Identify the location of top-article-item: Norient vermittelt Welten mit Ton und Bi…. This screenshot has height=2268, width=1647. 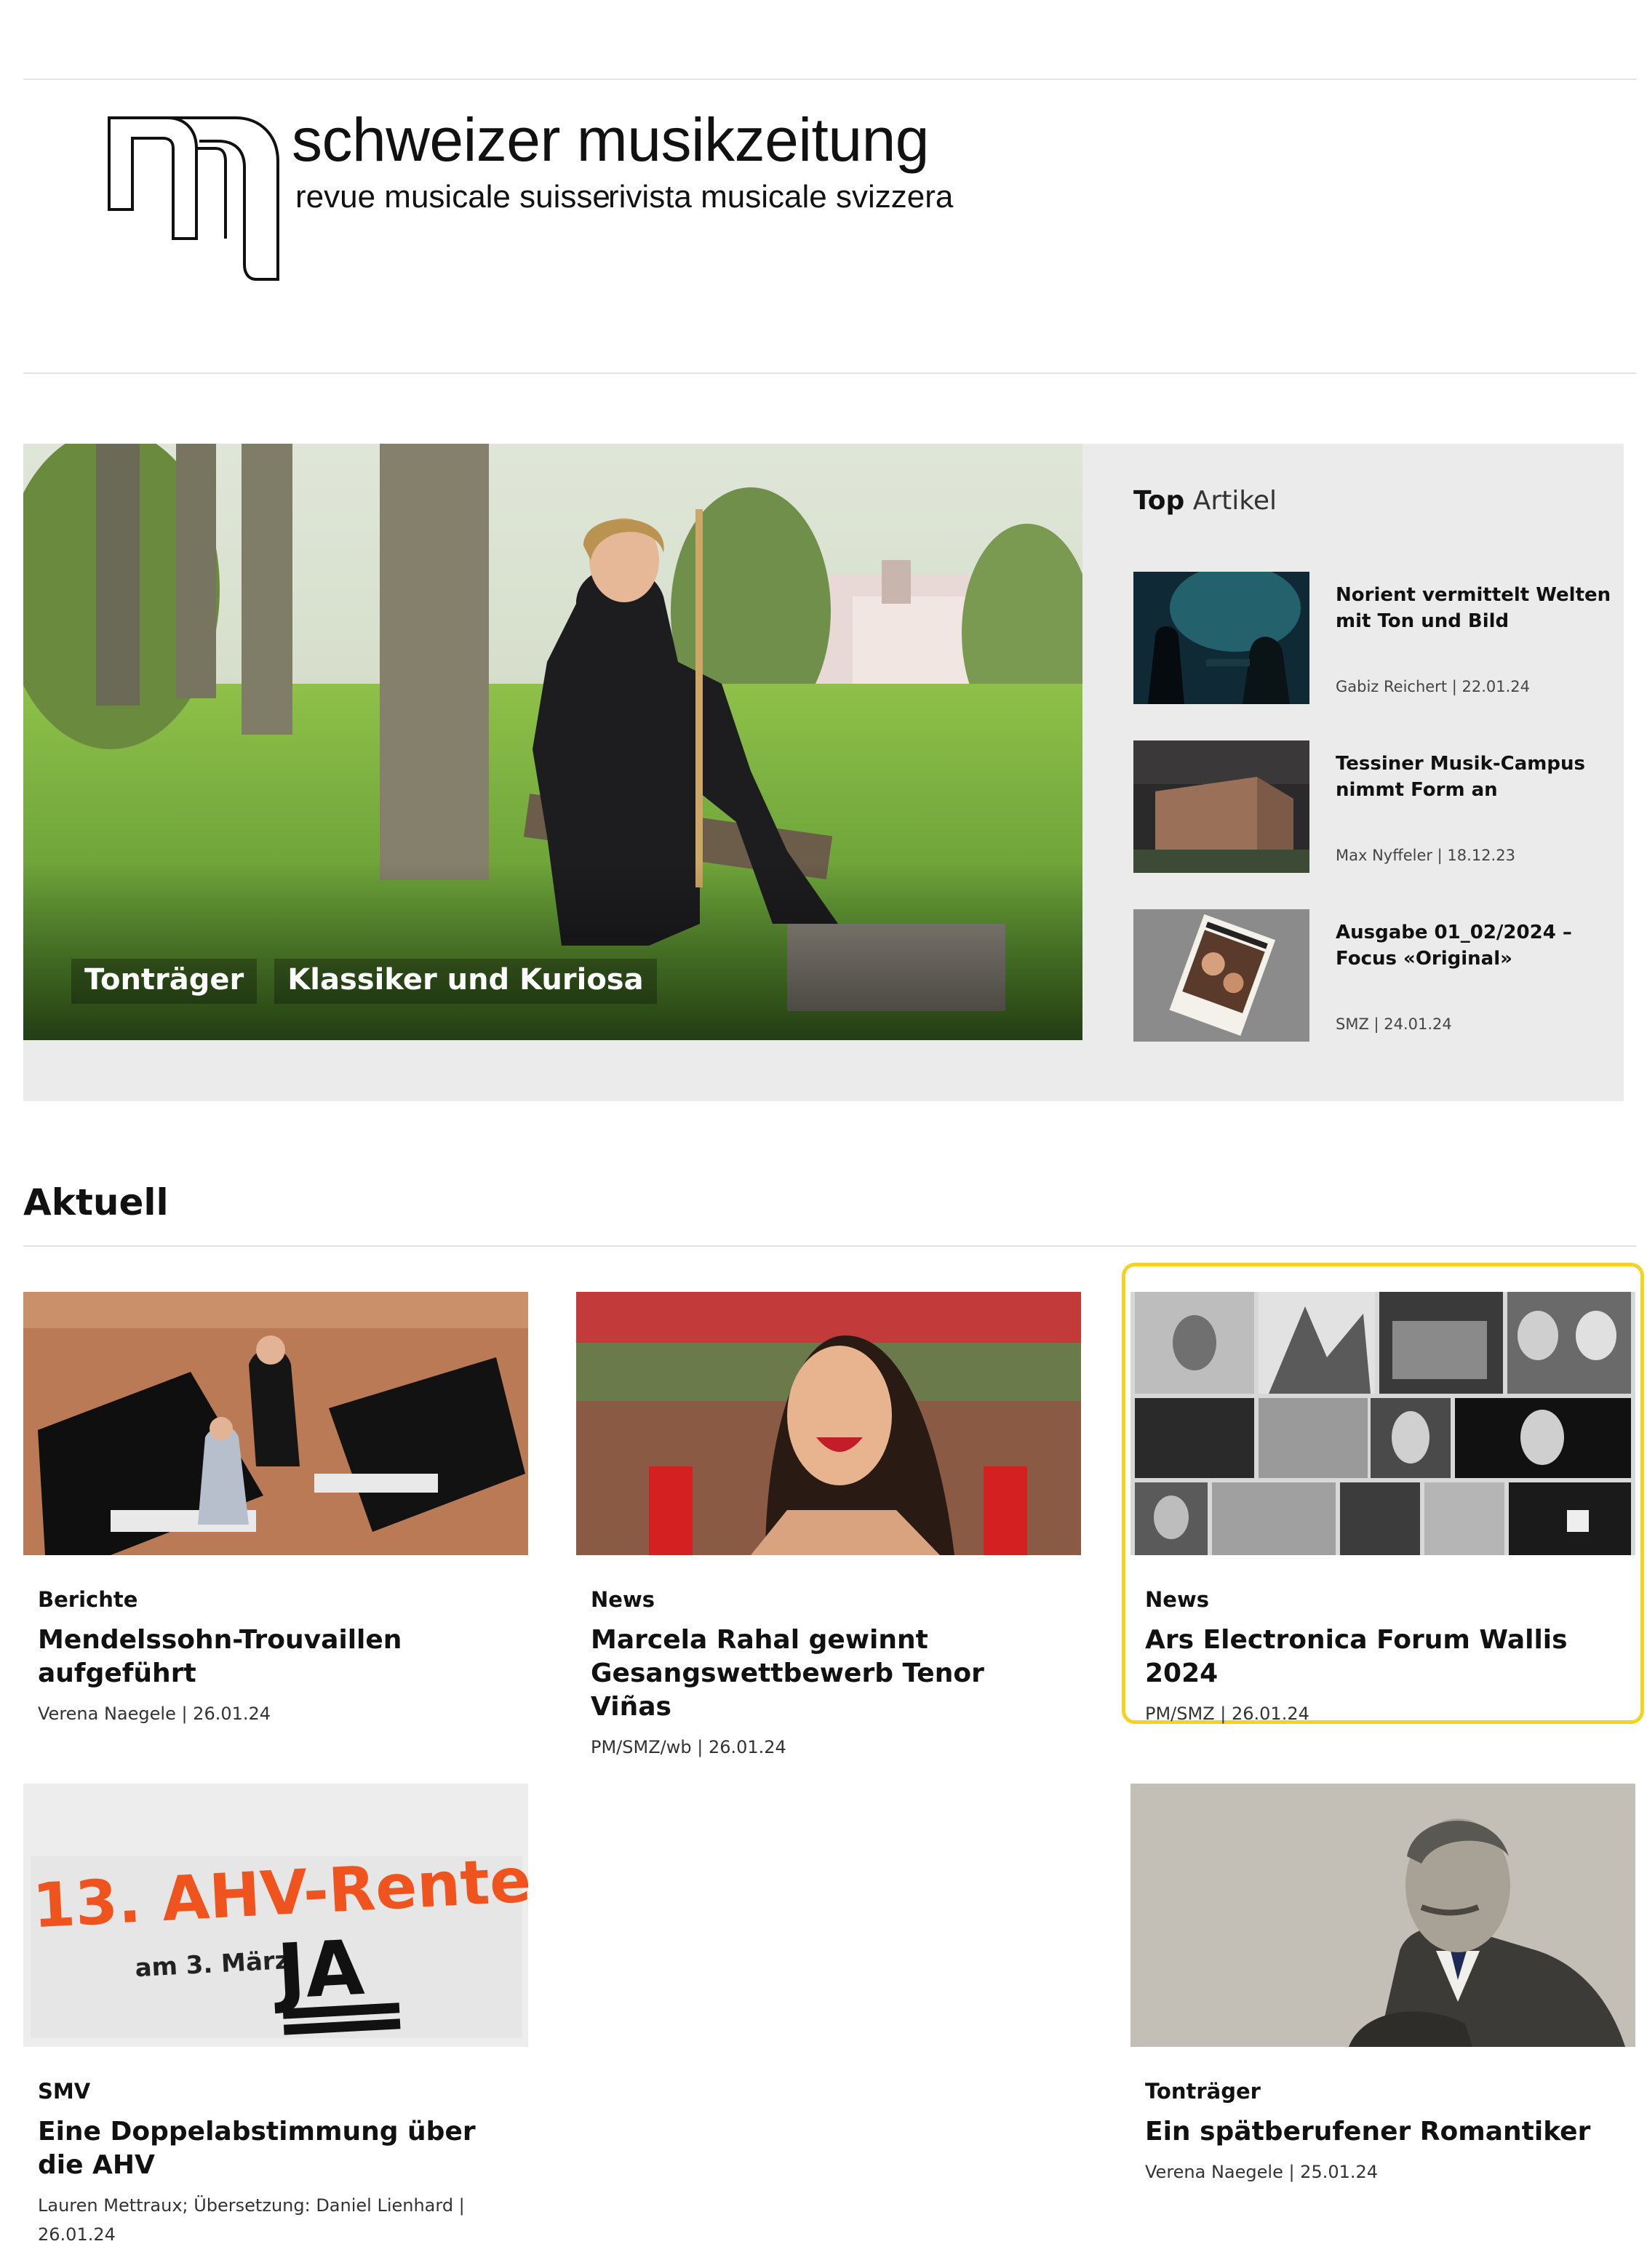
(1373, 638).